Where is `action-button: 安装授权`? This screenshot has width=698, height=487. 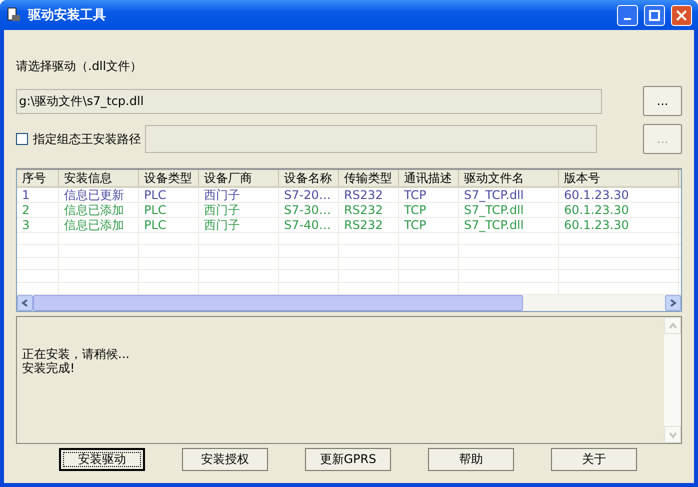
action-button: 安装授权 is located at coordinates (225, 459).